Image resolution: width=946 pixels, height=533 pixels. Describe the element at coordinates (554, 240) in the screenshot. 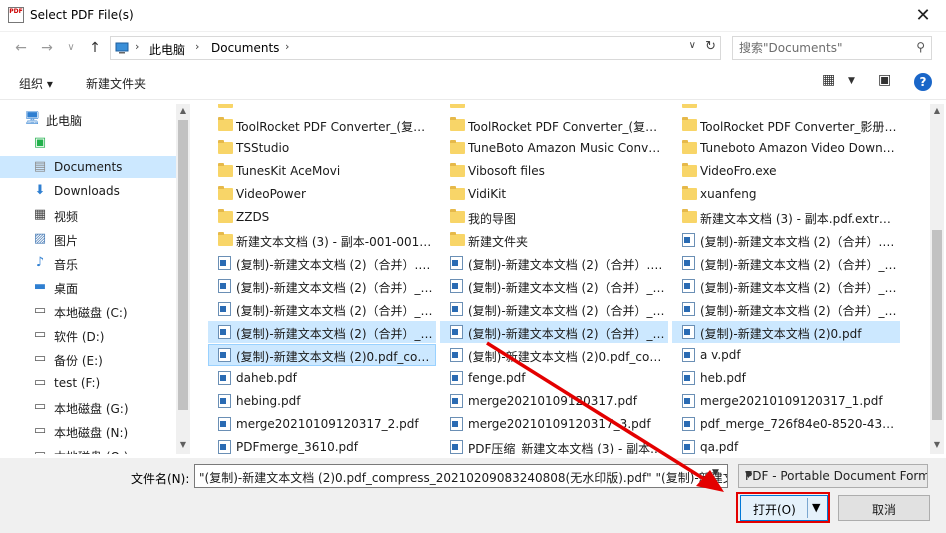

I see `folder-item: 新建文件夹` at that location.